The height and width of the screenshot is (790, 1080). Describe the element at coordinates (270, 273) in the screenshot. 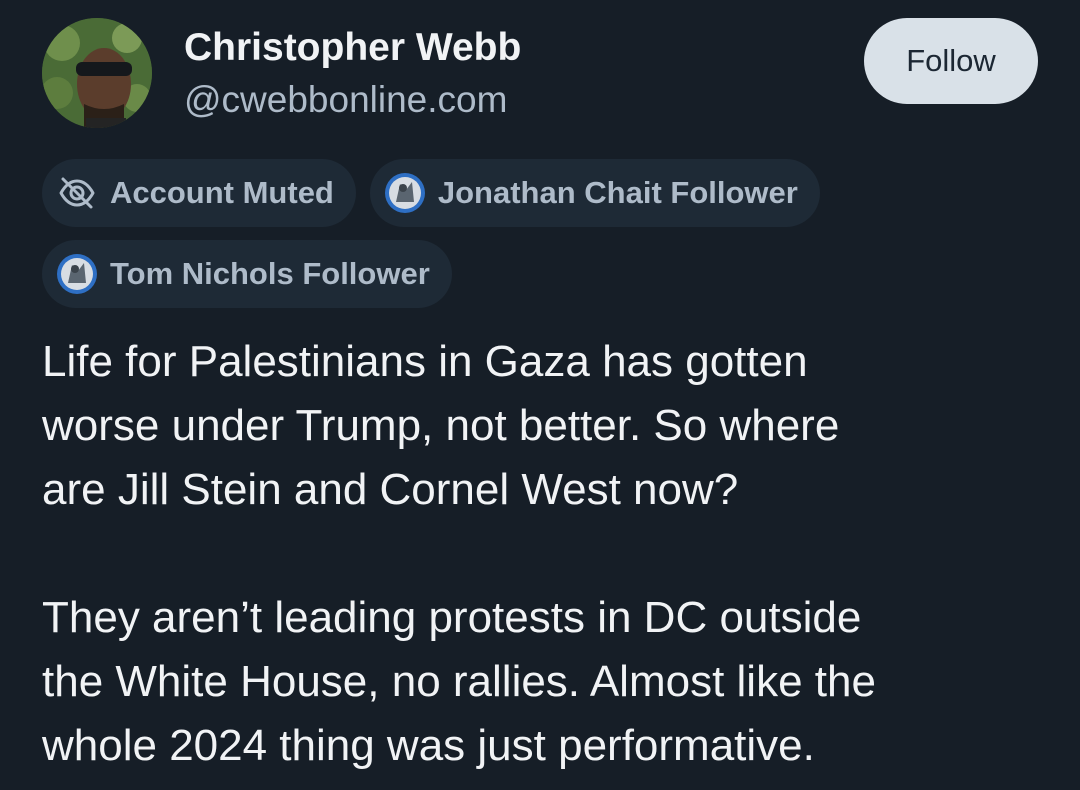

I see `label-text: Tom Nichols Follower` at that location.